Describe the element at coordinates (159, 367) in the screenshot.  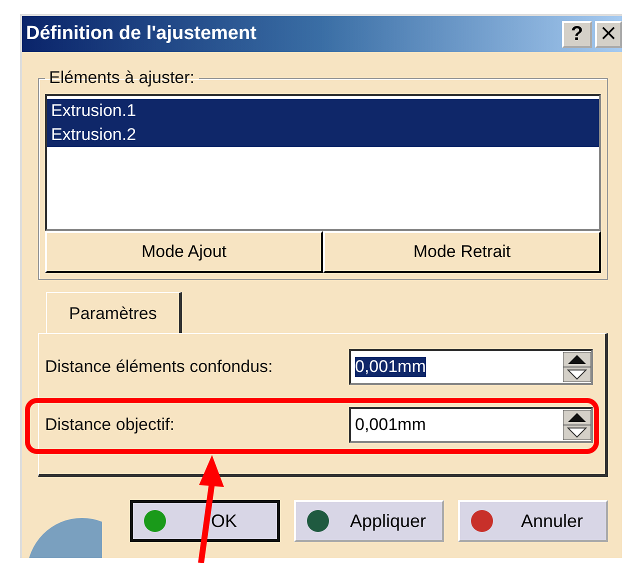
I see `field-label: Distance éléments confondus:` at that location.